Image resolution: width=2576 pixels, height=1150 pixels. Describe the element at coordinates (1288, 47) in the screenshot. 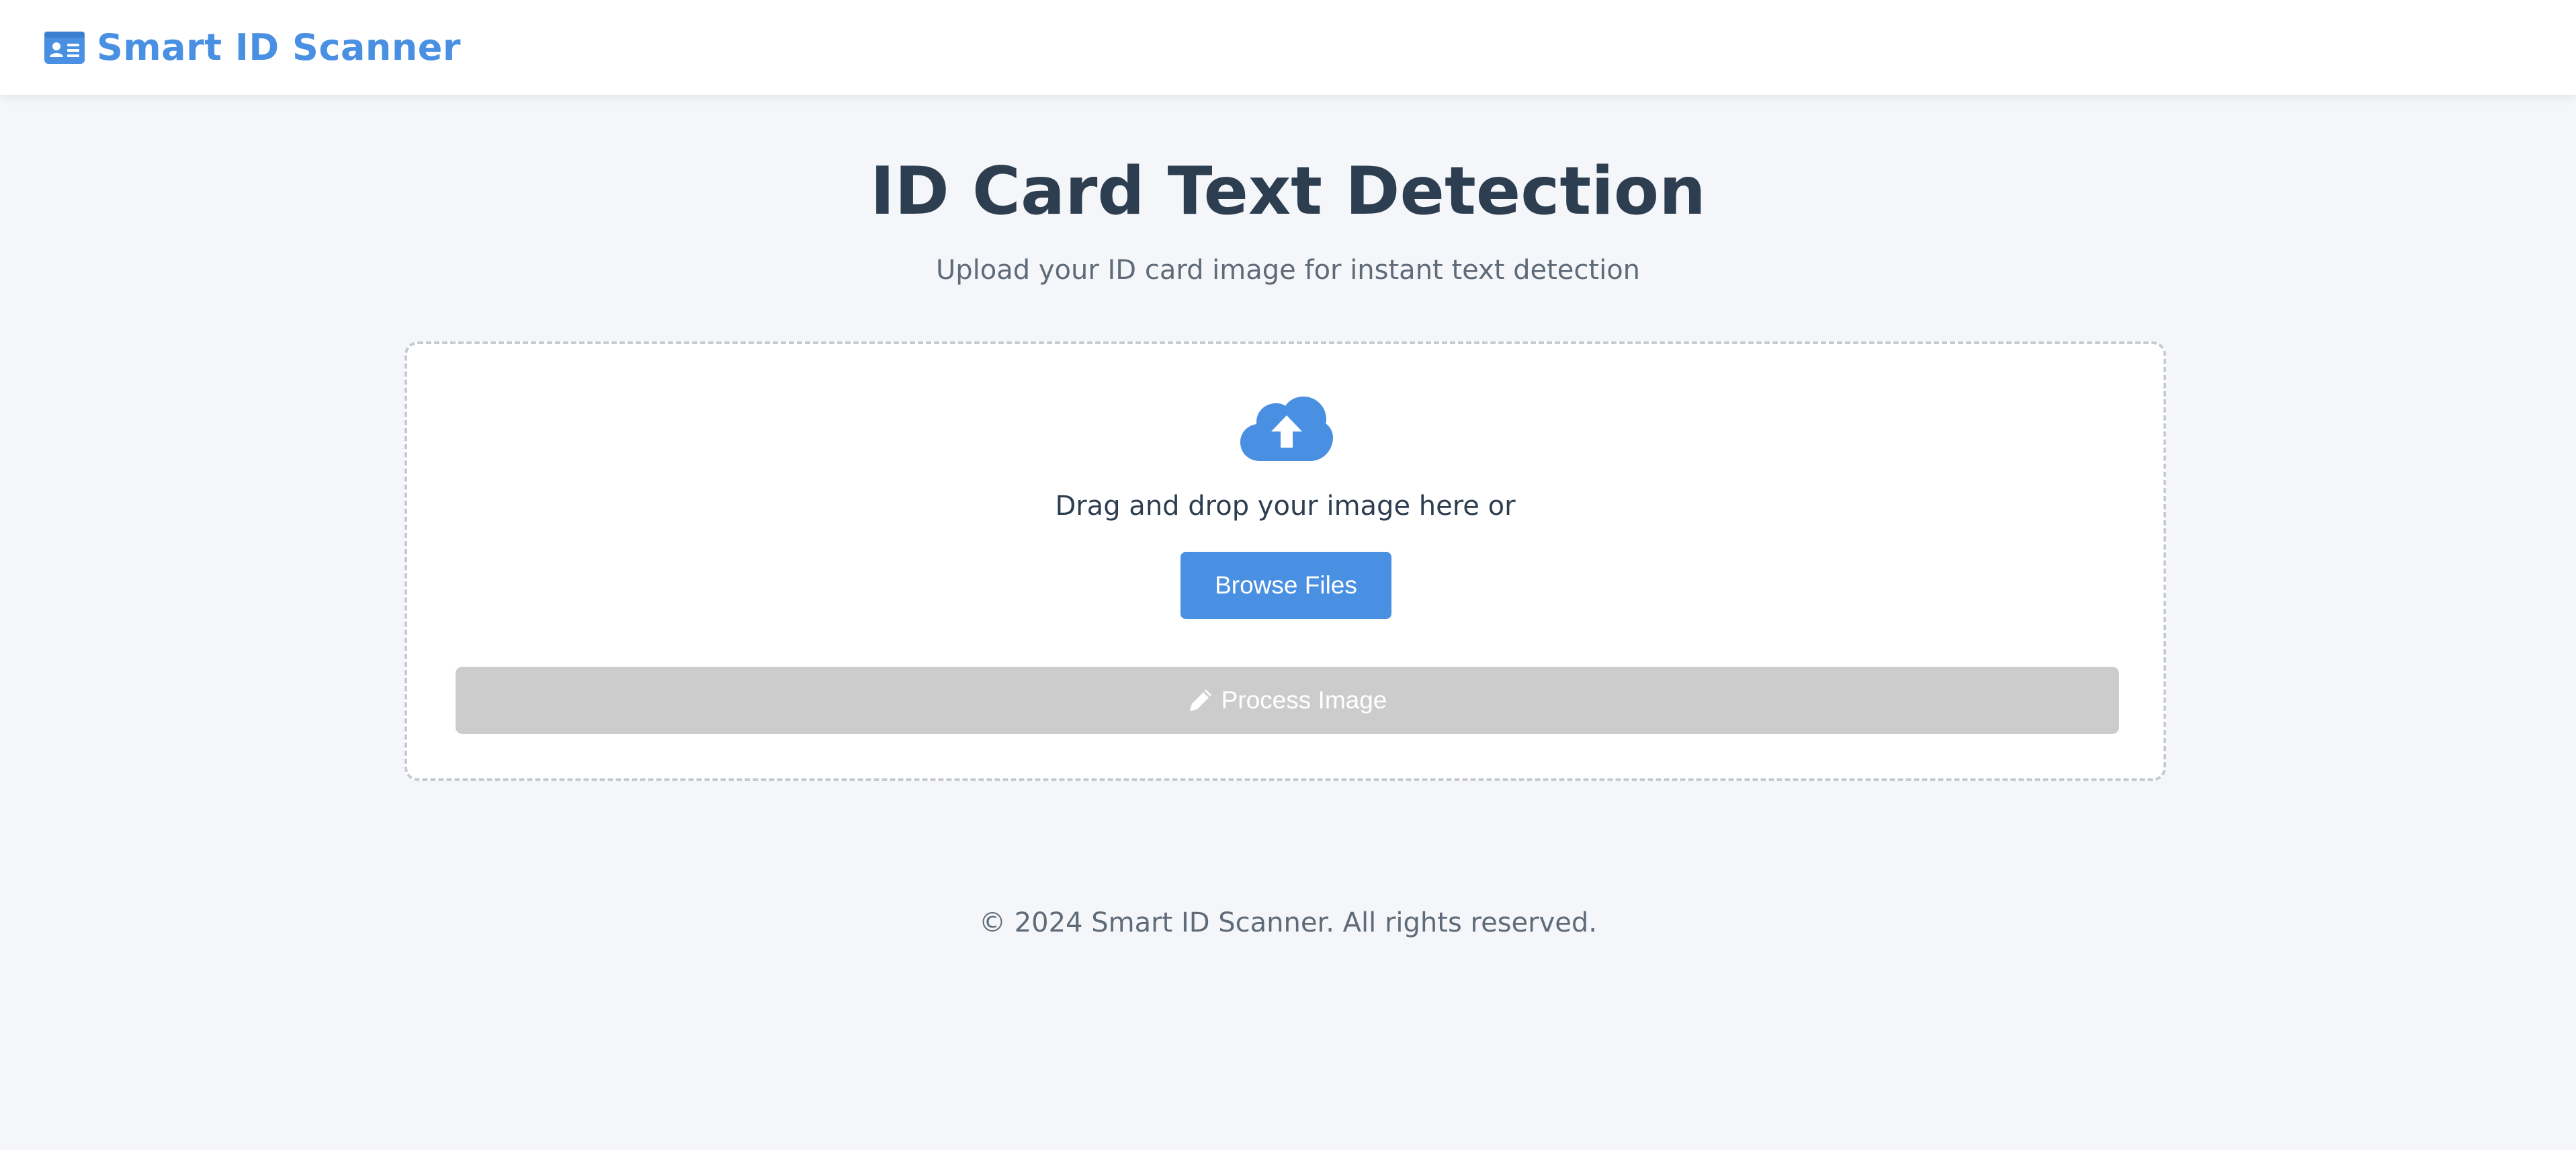

I see `top-navbar: Smart ID Scanner` at that location.